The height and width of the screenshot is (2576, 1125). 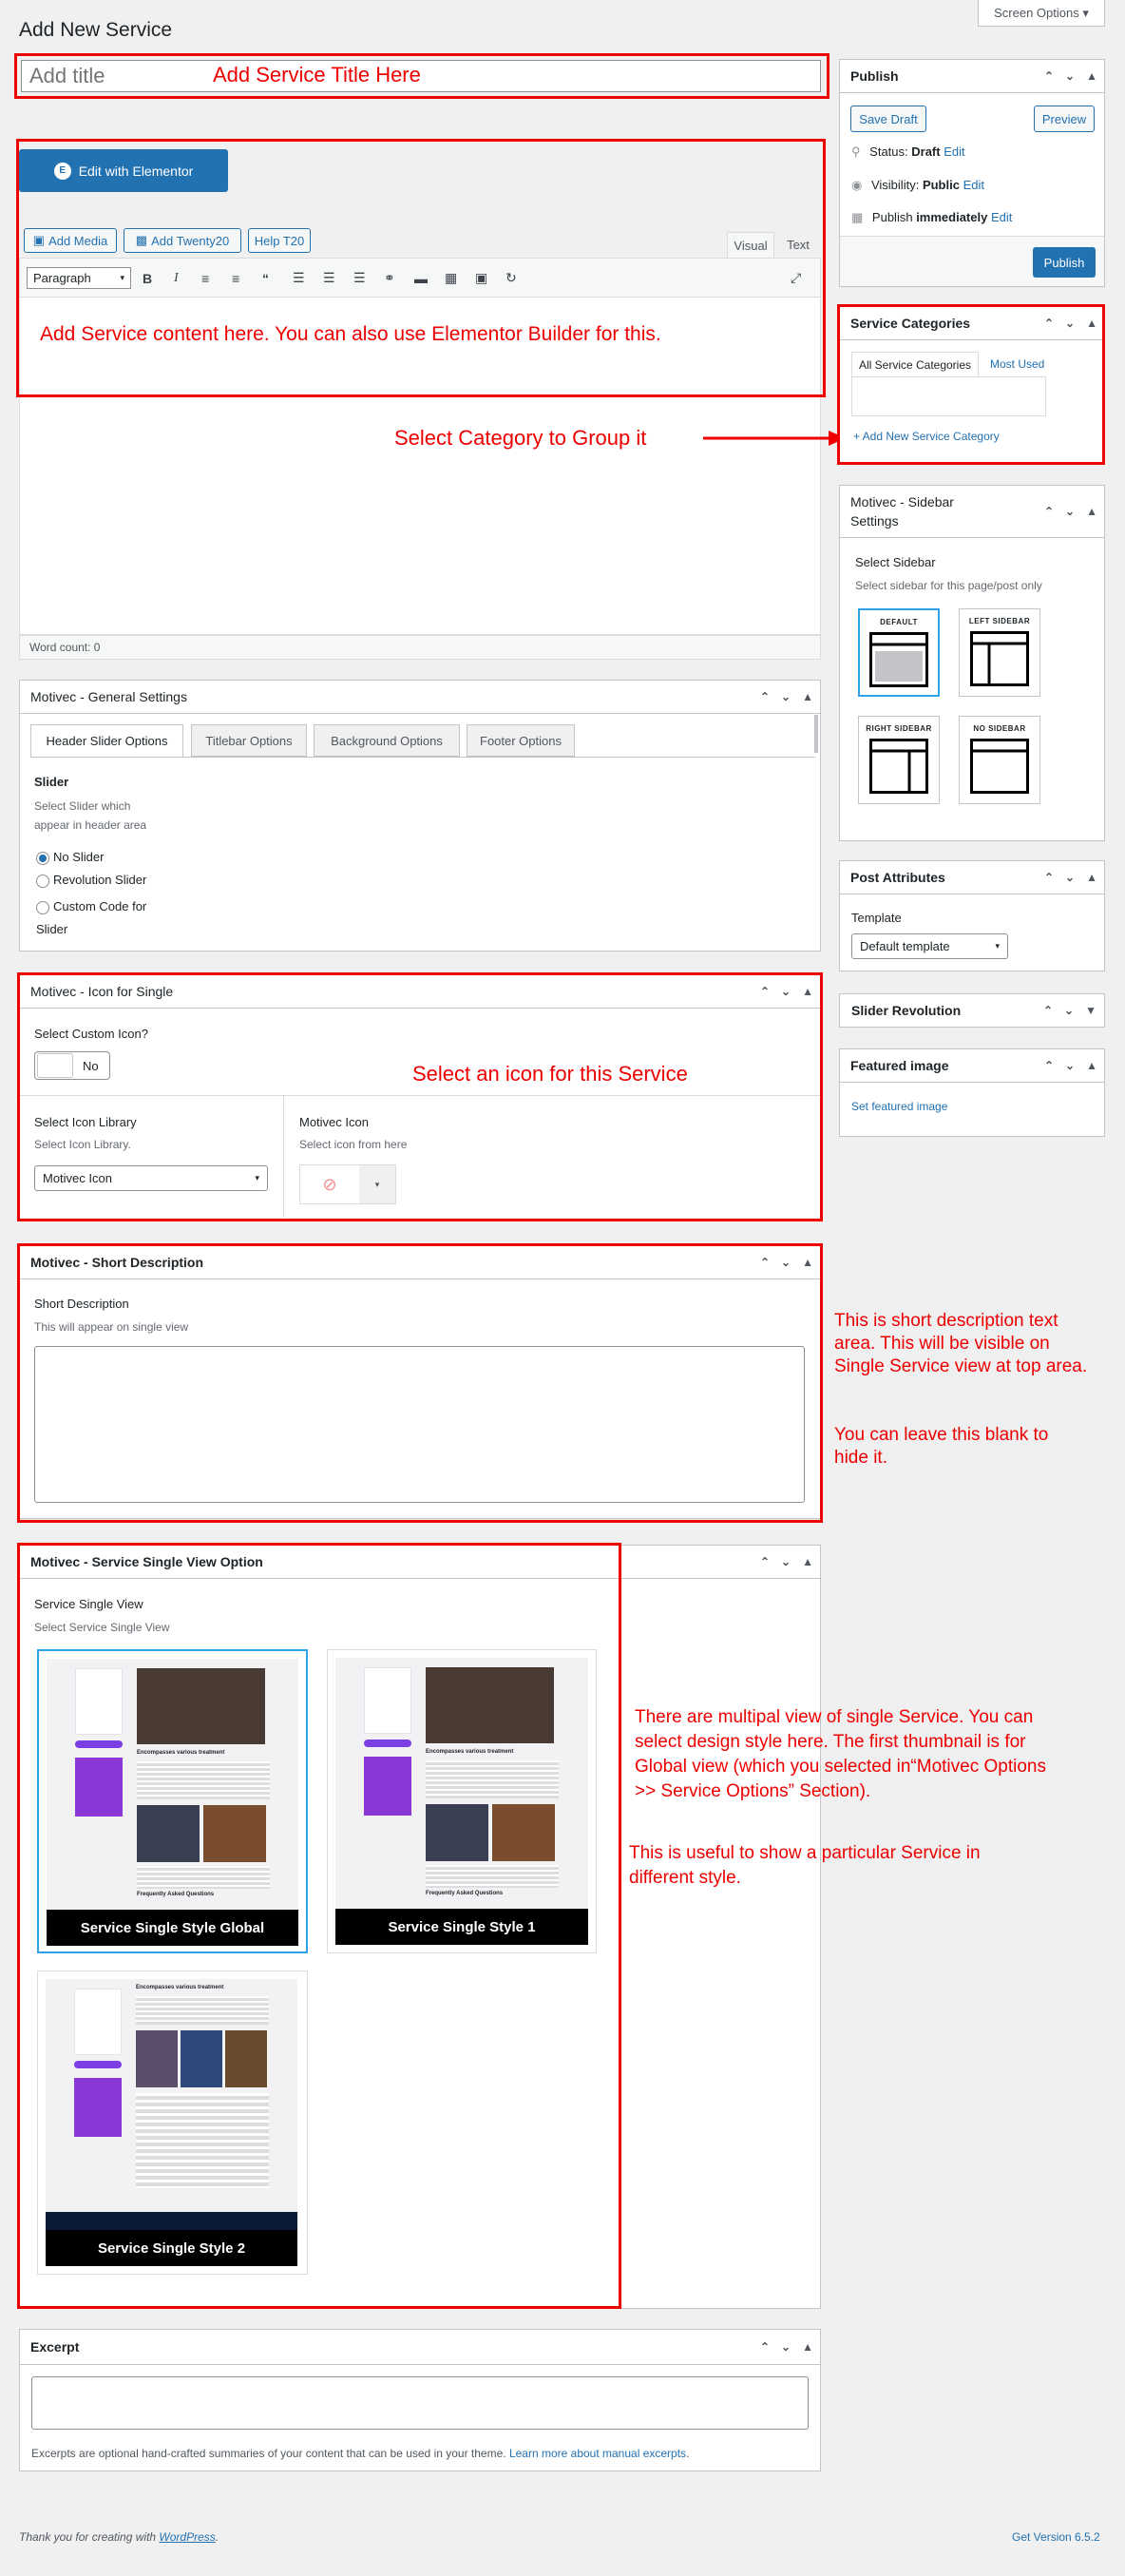 I want to click on visibility-edit-link: Edit, so click(x=973, y=185).